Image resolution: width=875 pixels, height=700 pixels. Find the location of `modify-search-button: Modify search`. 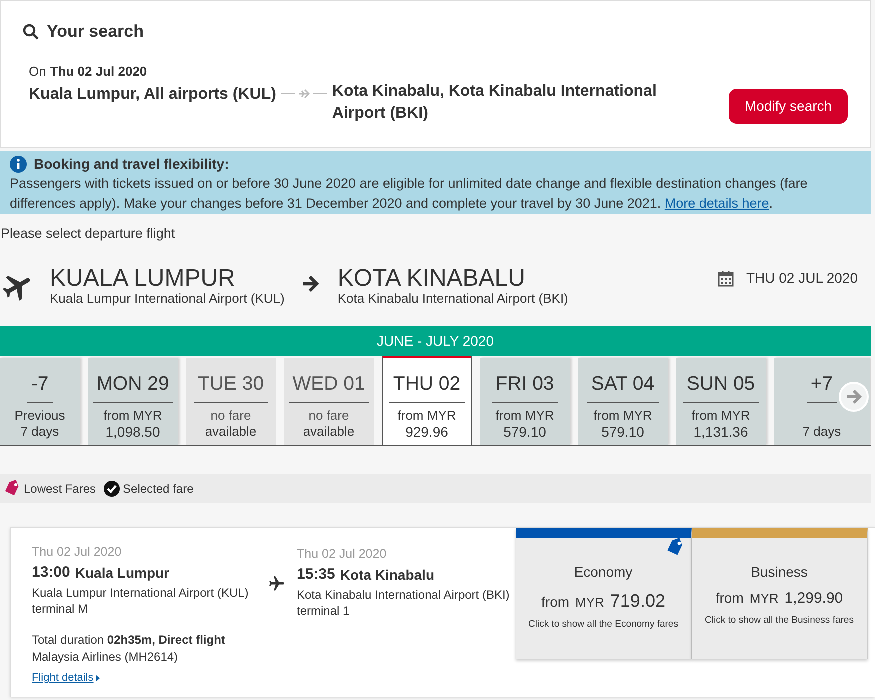

modify-search-button: Modify search is located at coordinates (788, 106).